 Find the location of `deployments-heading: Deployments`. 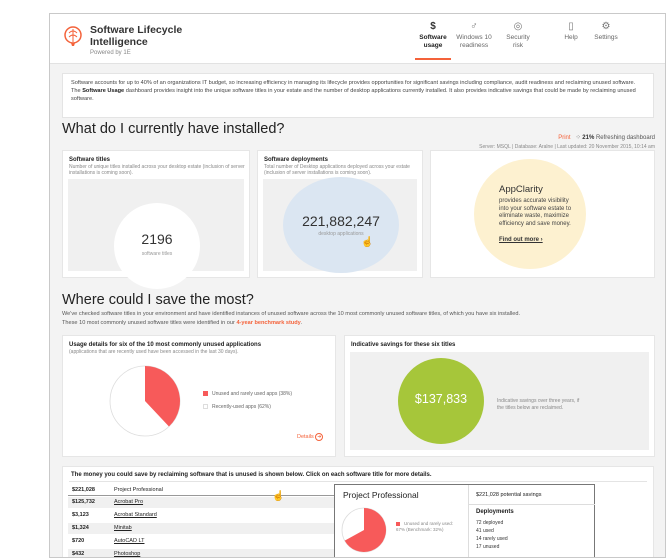

deployments-heading: Deployments is located at coordinates (495, 512).